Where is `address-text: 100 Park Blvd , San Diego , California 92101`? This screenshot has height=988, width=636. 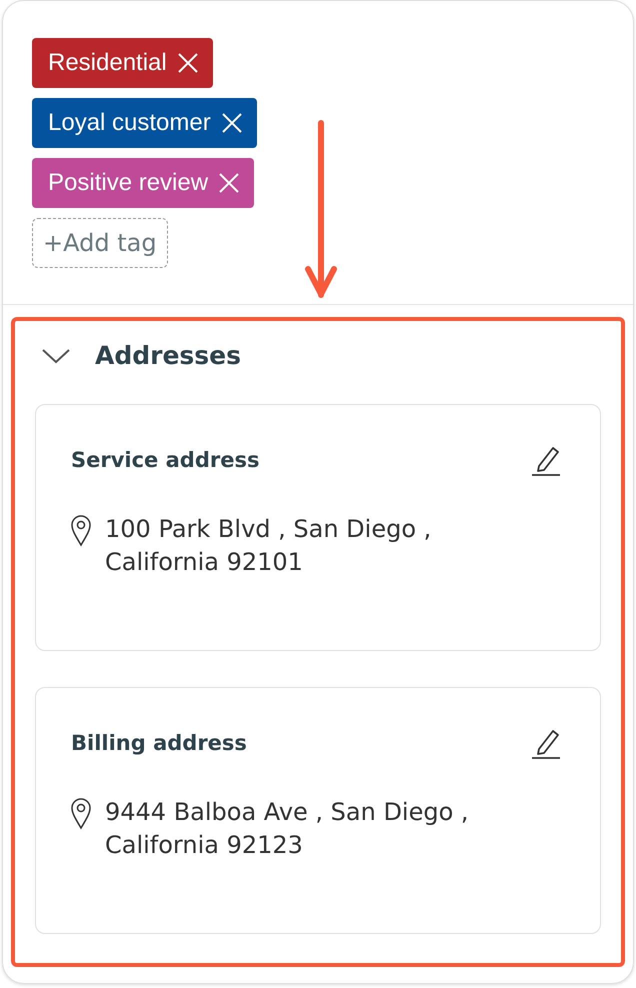
address-text: 100 Park Blvd , San Diego , California 92101 is located at coordinates (268, 546).